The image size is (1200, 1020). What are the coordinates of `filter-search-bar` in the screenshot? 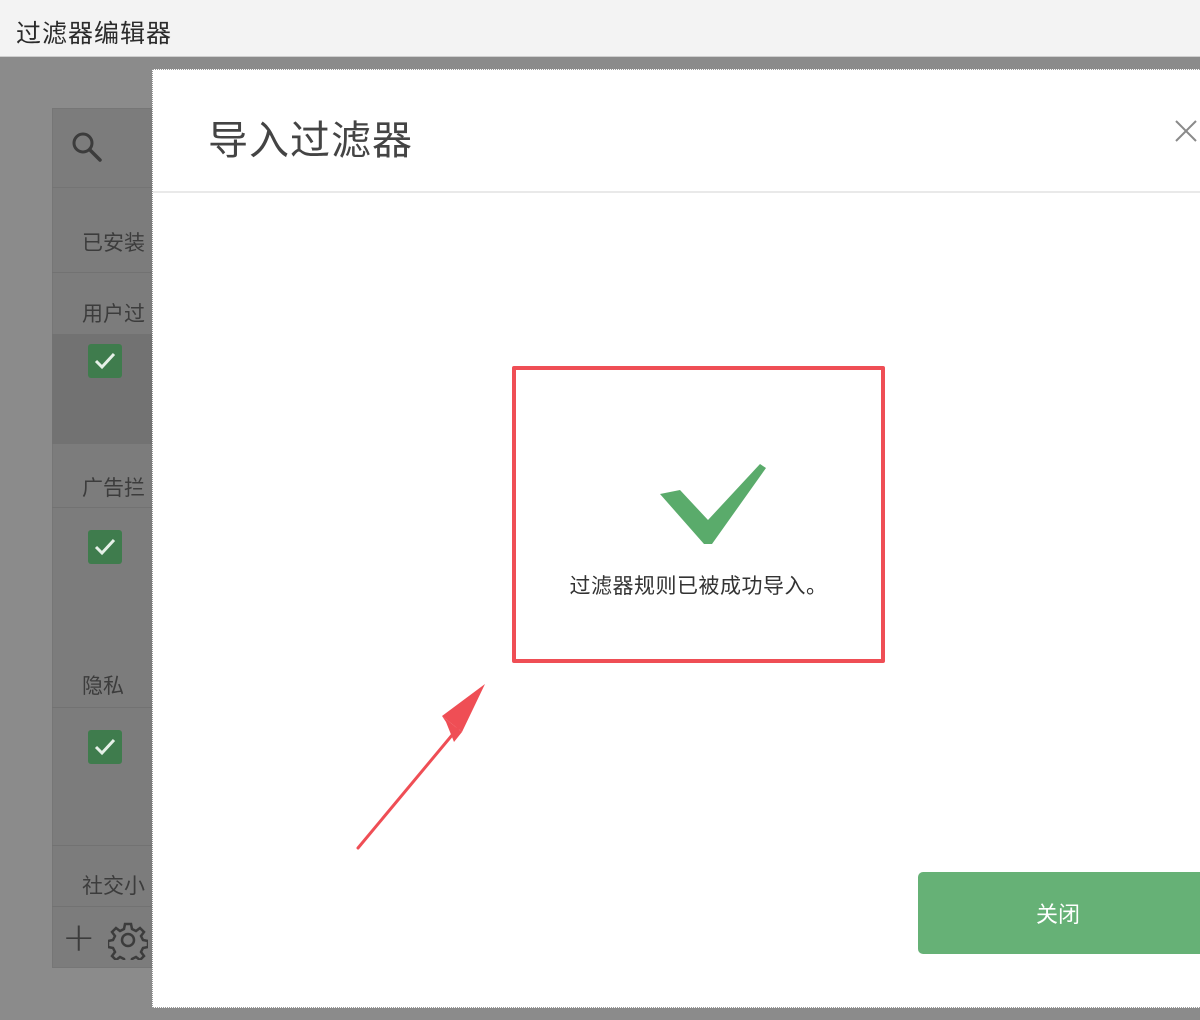 It's located at (107, 148).